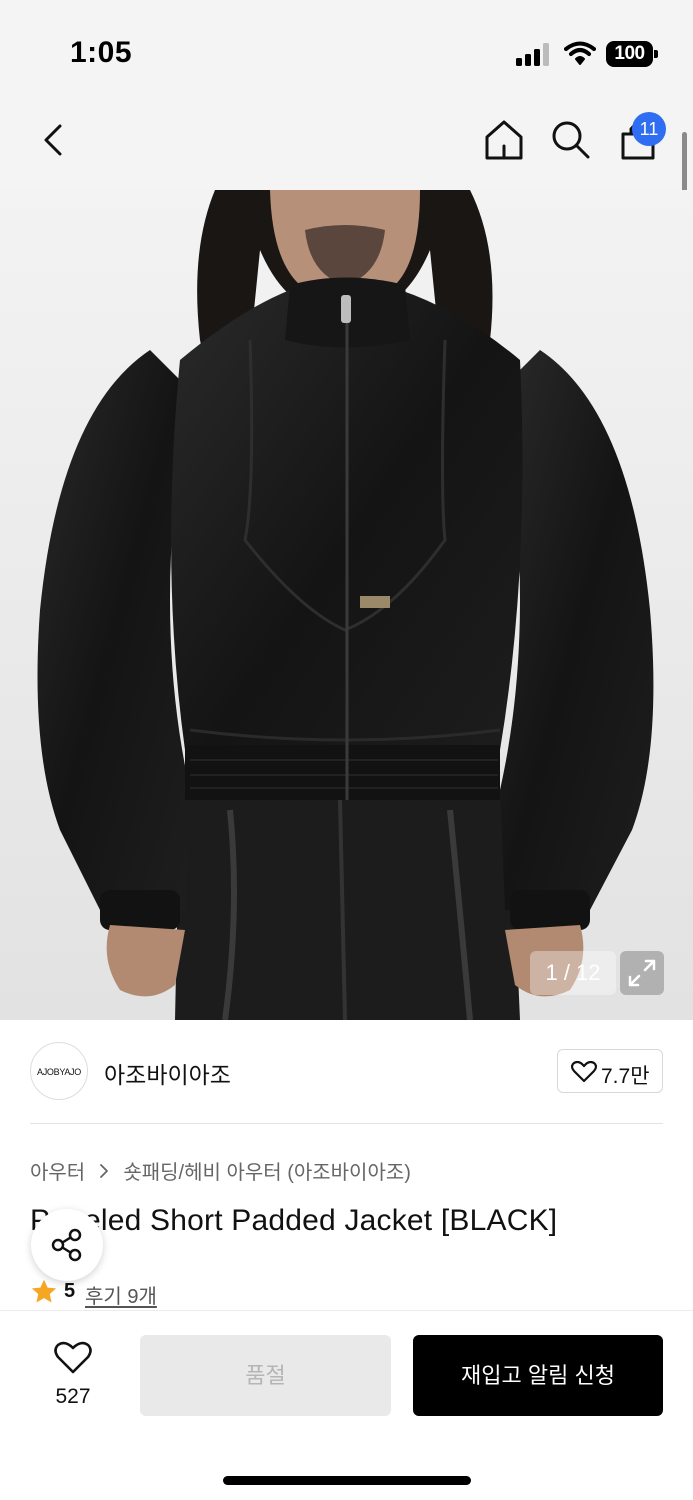 The image size is (693, 1500). Describe the element at coordinates (59, 1071) in the screenshot. I see `brand-logo: AJOBYAJO` at that location.